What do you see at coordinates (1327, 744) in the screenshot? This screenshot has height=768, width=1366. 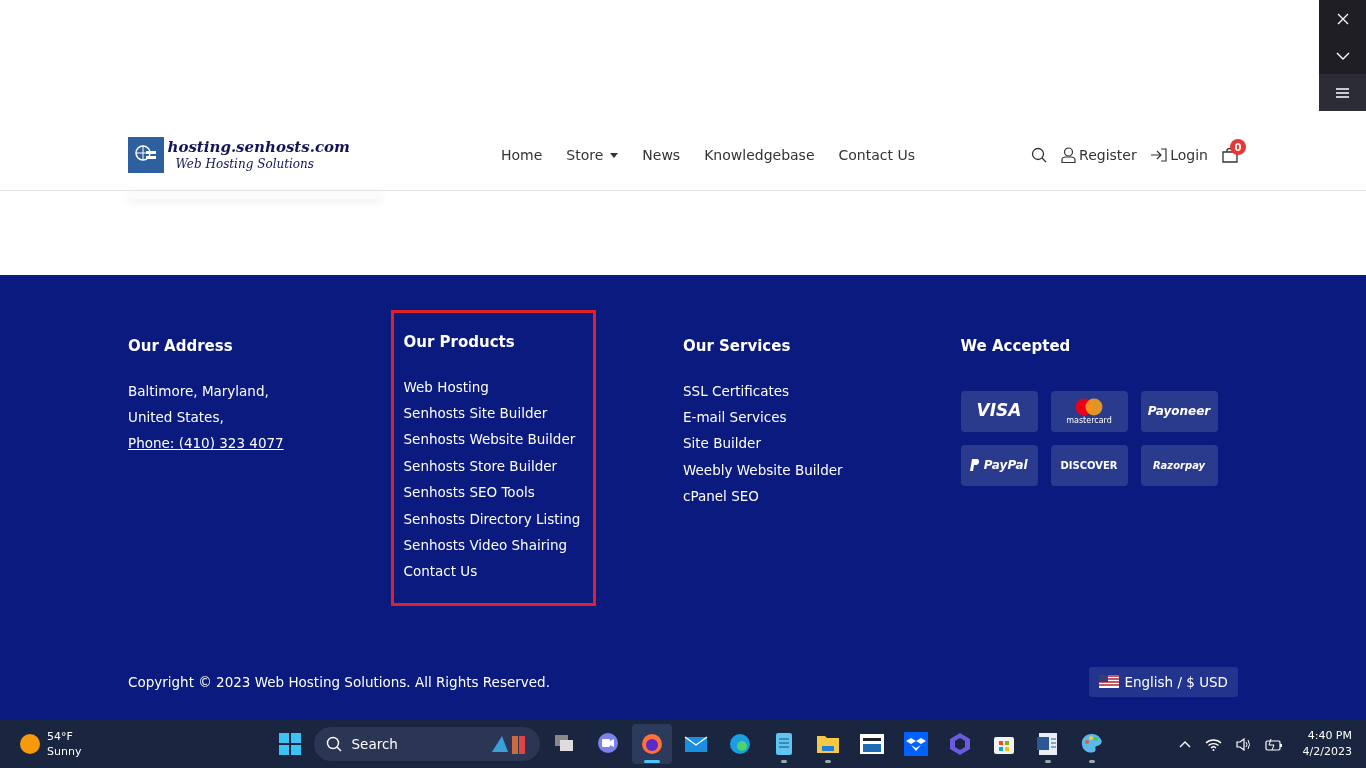 I see `clock: 4:40 PM 4/2/2023` at bounding box center [1327, 744].